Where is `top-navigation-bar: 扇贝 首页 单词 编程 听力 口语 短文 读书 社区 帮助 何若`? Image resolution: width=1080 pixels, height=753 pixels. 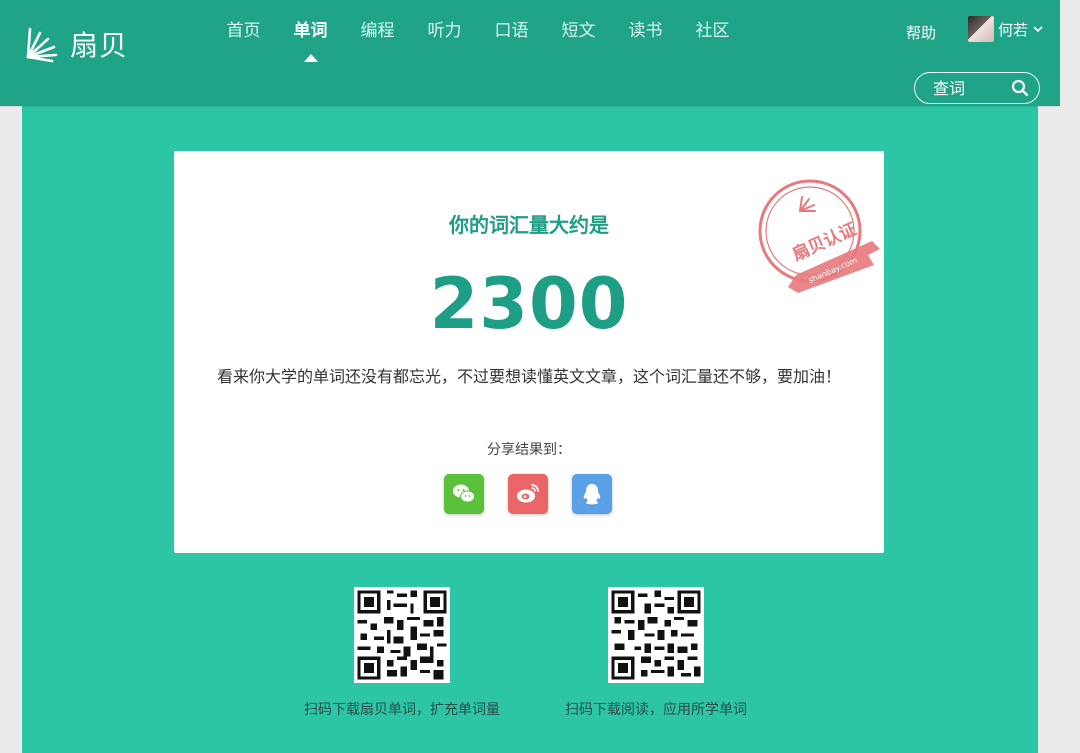
top-navigation-bar: 扇贝 首页 单词 编程 听力 口语 短文 读书 社区 帮助 何若 is located at coordinates (530, 53).